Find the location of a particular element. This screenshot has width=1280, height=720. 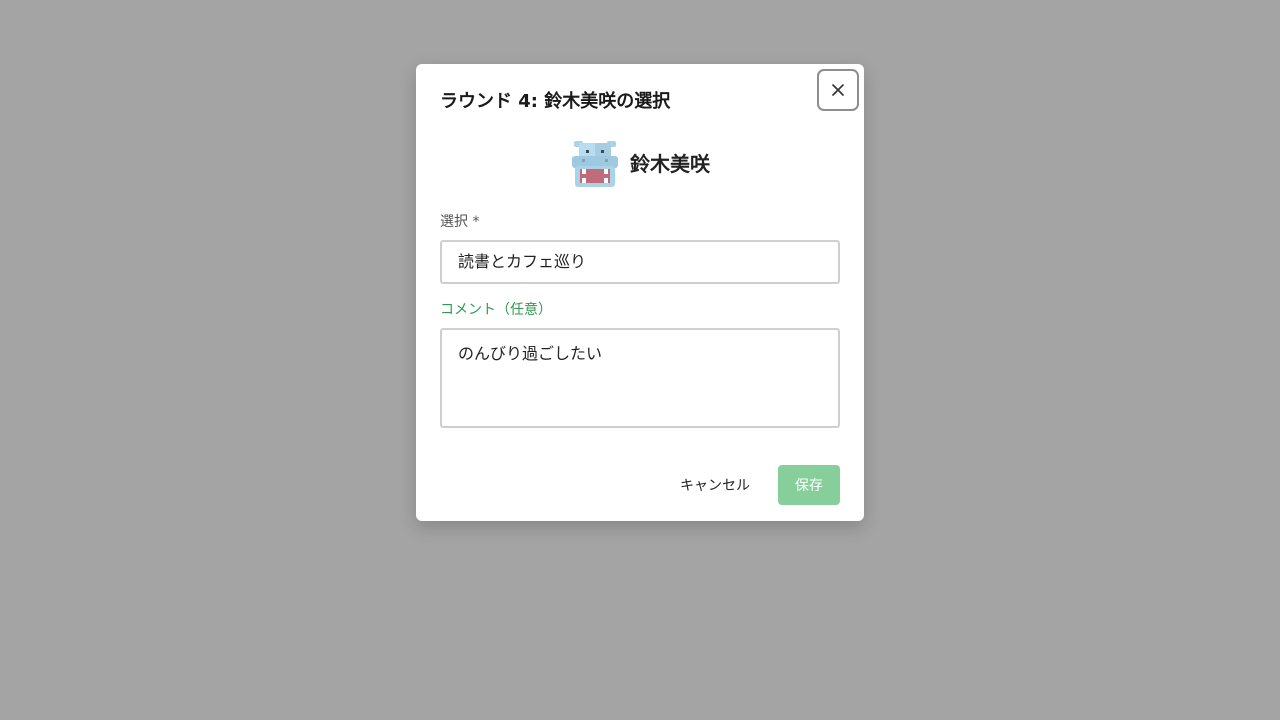

comment-textarea: のんびり過ごしたい is located at coordinates (640, 378).